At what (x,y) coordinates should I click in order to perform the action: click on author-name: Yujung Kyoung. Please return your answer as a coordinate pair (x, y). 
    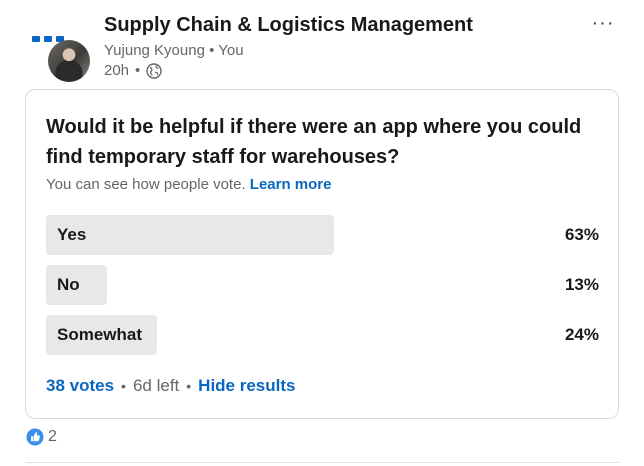
    Looking at the image, I should click on (154, 50).